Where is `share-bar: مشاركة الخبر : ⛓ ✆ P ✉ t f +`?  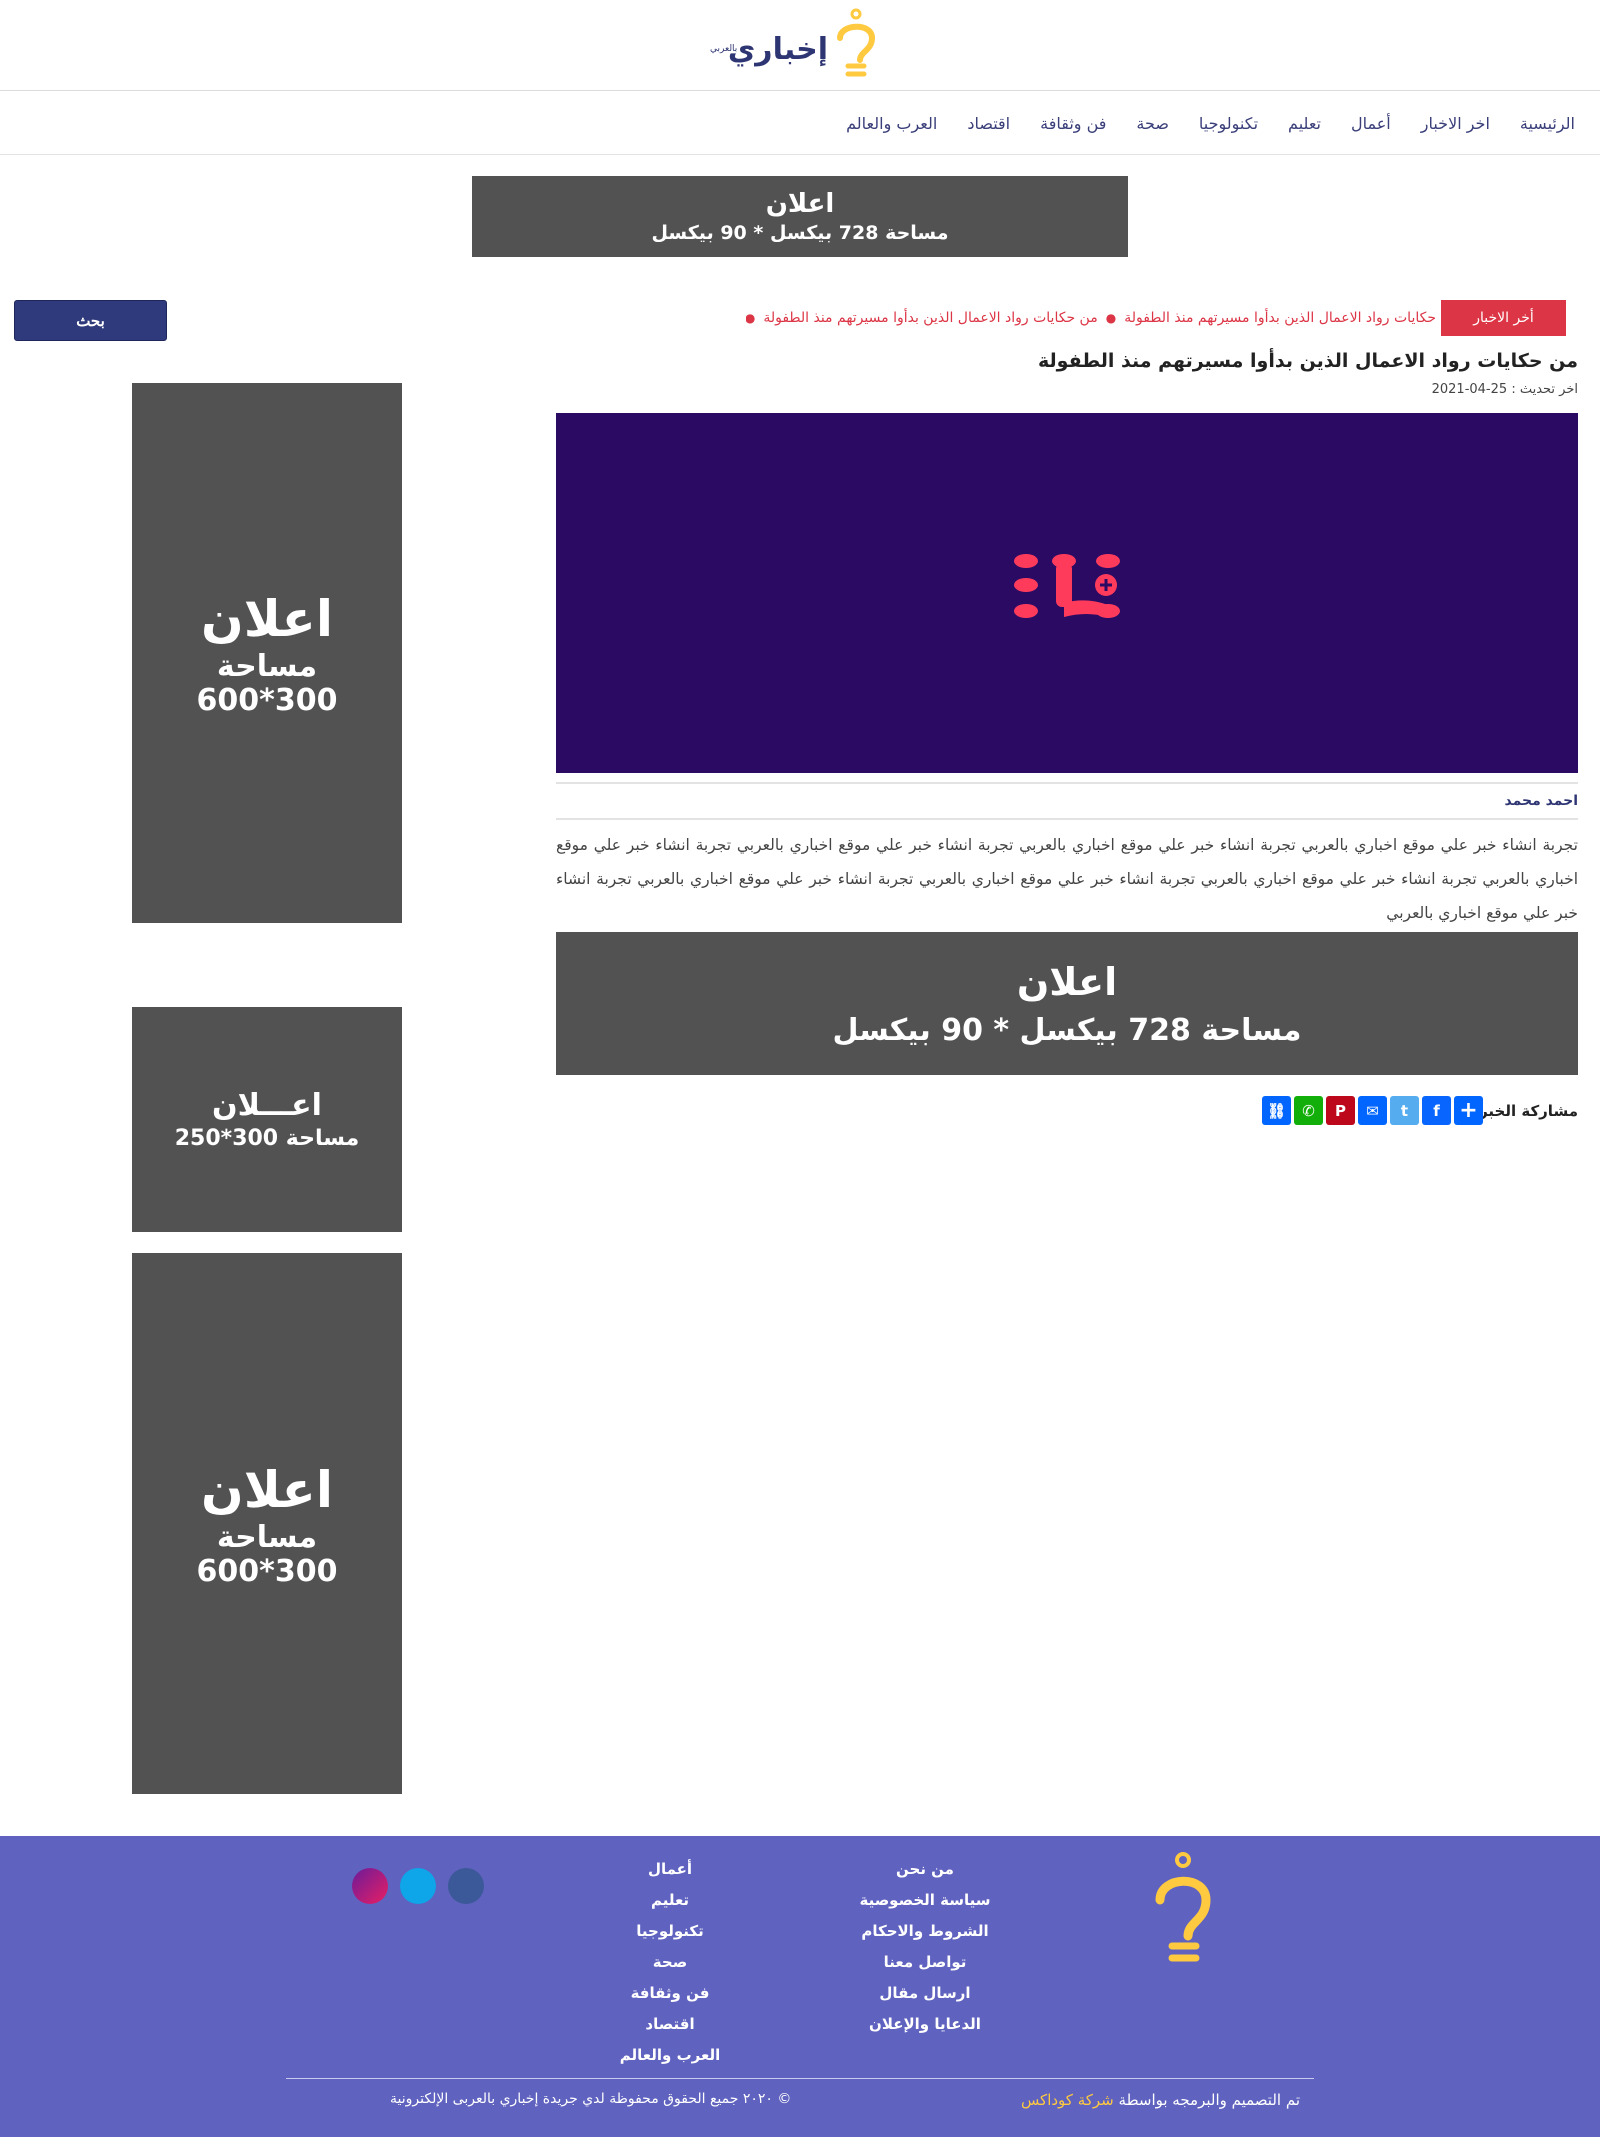 share-bar: مشاركة الخبر : ⛓ ✆ P ✉ t f + is located at coordinates (1419, 1112).